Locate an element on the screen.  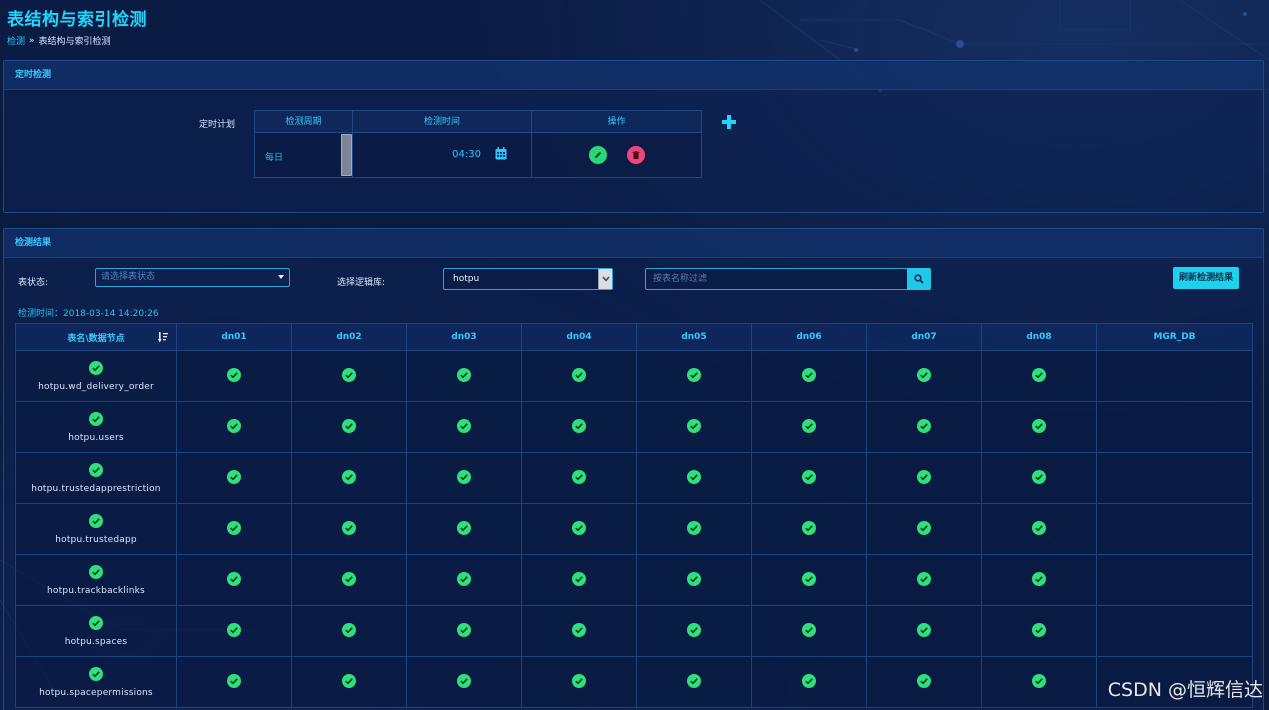
check-results-header: 检测结果 is located at coordinates (633, 243).